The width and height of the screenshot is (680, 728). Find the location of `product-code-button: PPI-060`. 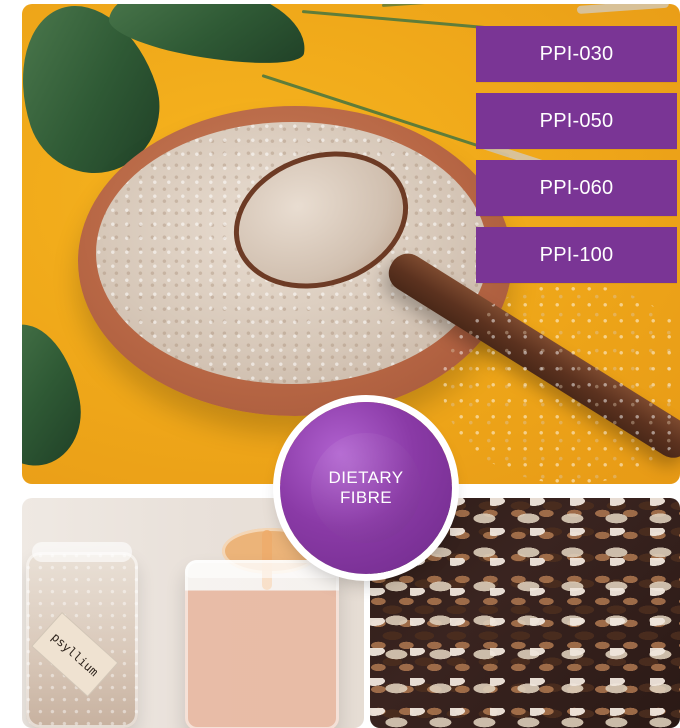

product-code-button: PPI-060 is located at coordinates (576, 188).